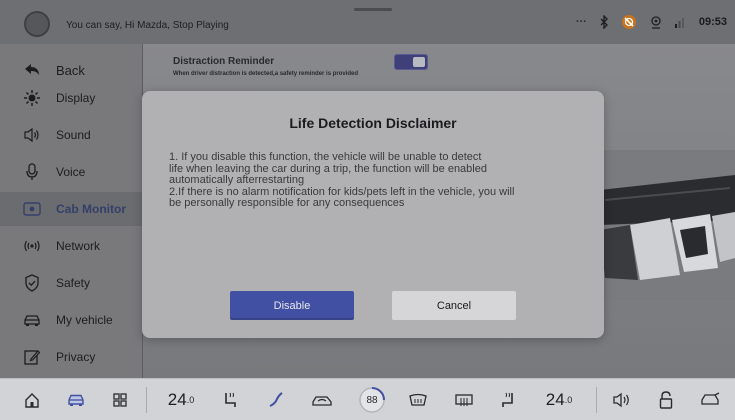 Image resolution: width=735 pixels, height=420 pixels. Describe the element at coordinates (32, 320) in the screenshot. I see `car-icon` at that location.